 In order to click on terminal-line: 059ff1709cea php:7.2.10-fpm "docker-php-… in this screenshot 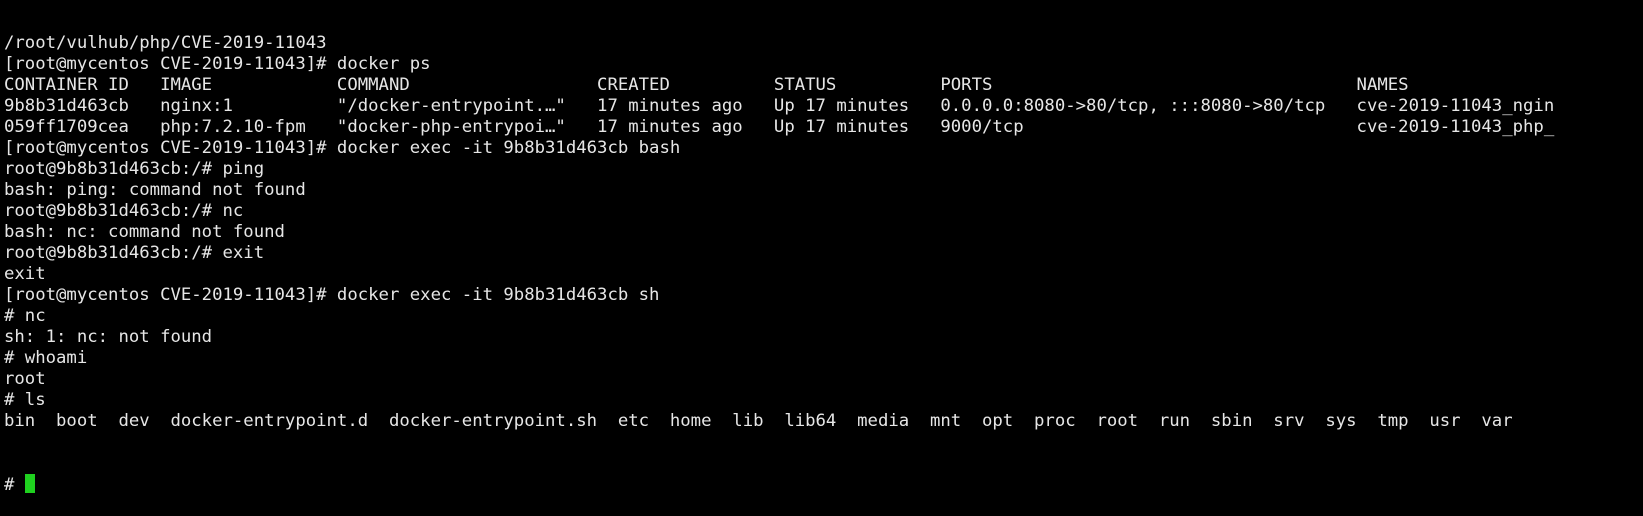, I will do `click(779, 127)`.